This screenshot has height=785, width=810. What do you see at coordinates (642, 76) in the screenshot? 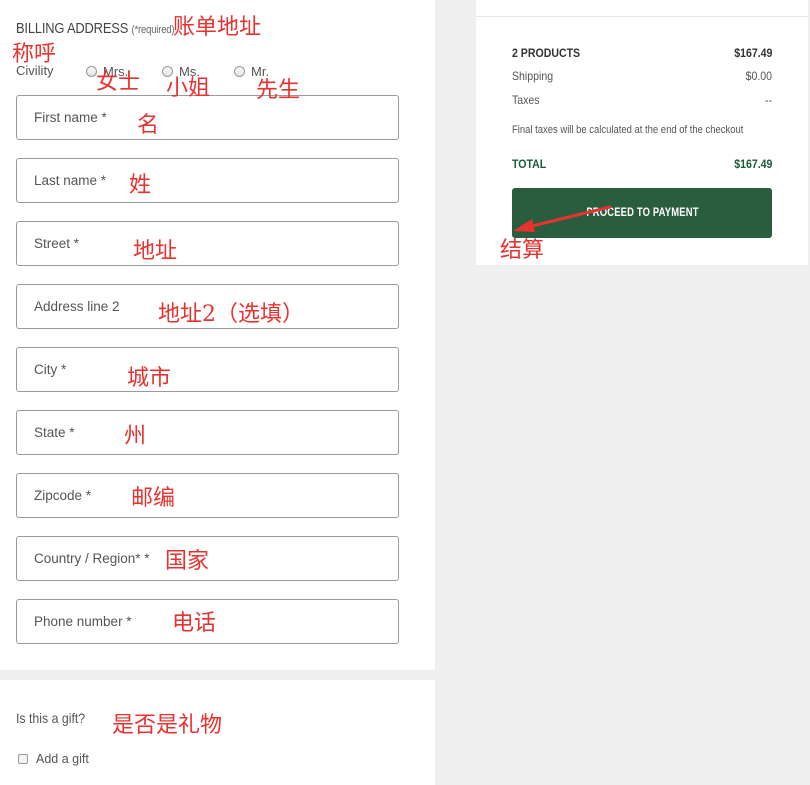
I see `shipping-row: Shipping $0.00` at bounding box center [642, 76].